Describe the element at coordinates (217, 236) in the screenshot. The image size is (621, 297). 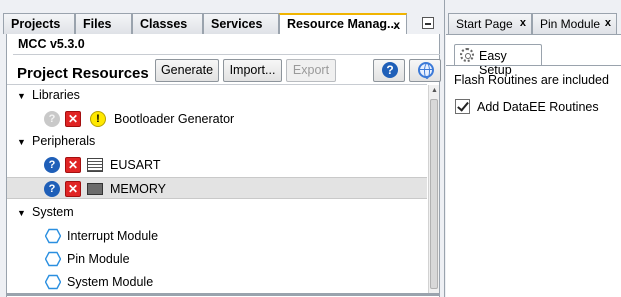
I see `tree-item-interrupt-module: Interrupt Module` at that location.